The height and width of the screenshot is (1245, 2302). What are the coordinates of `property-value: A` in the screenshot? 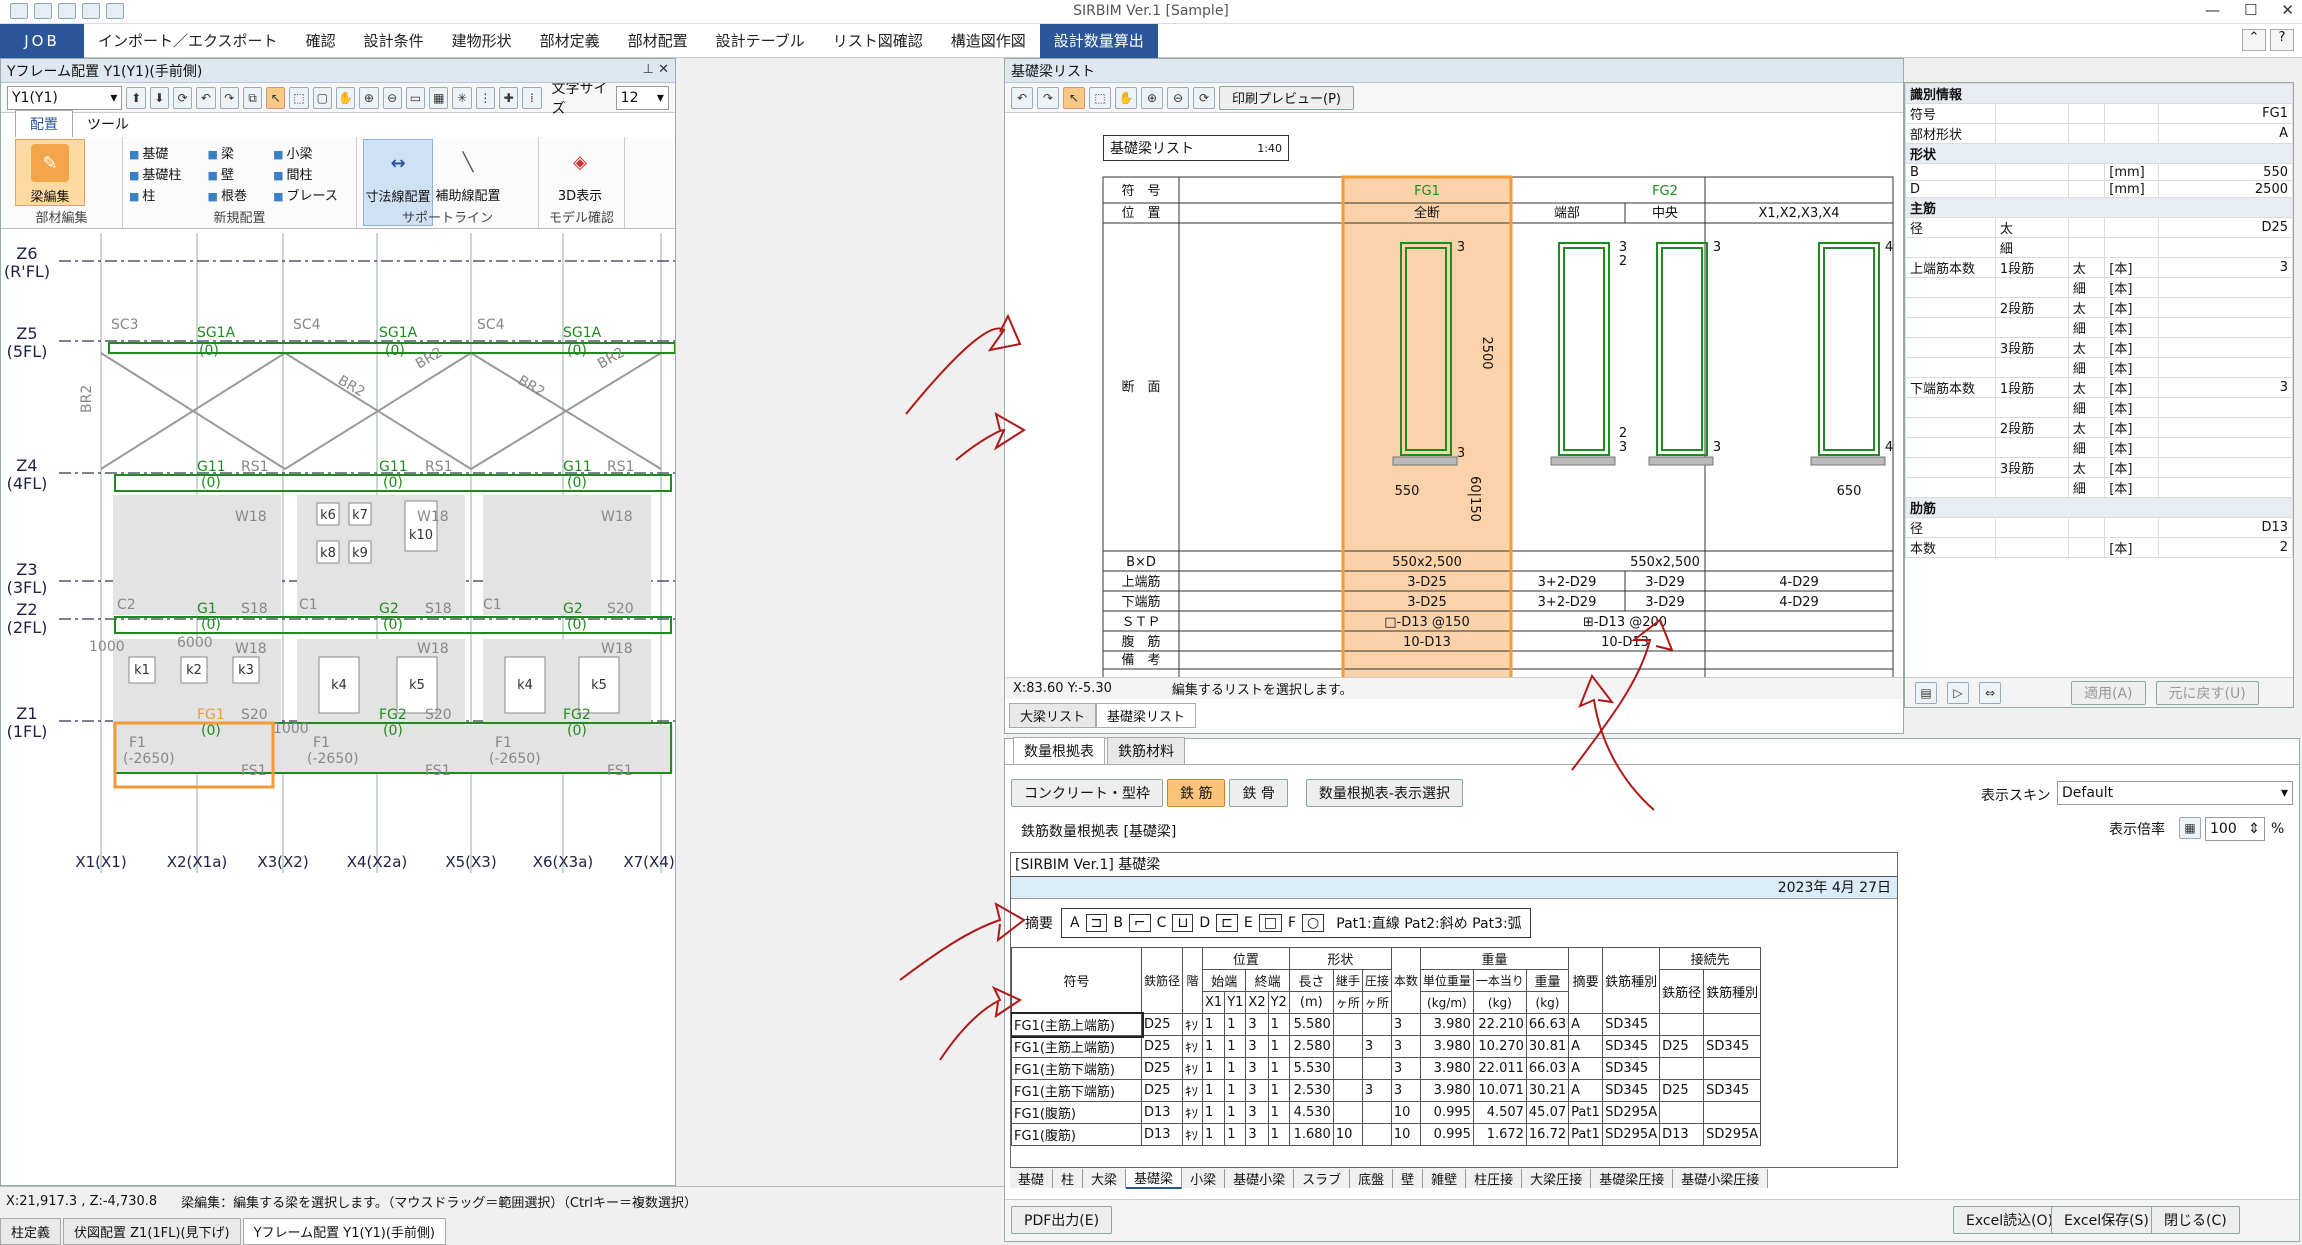 It's located at (2225, 133).